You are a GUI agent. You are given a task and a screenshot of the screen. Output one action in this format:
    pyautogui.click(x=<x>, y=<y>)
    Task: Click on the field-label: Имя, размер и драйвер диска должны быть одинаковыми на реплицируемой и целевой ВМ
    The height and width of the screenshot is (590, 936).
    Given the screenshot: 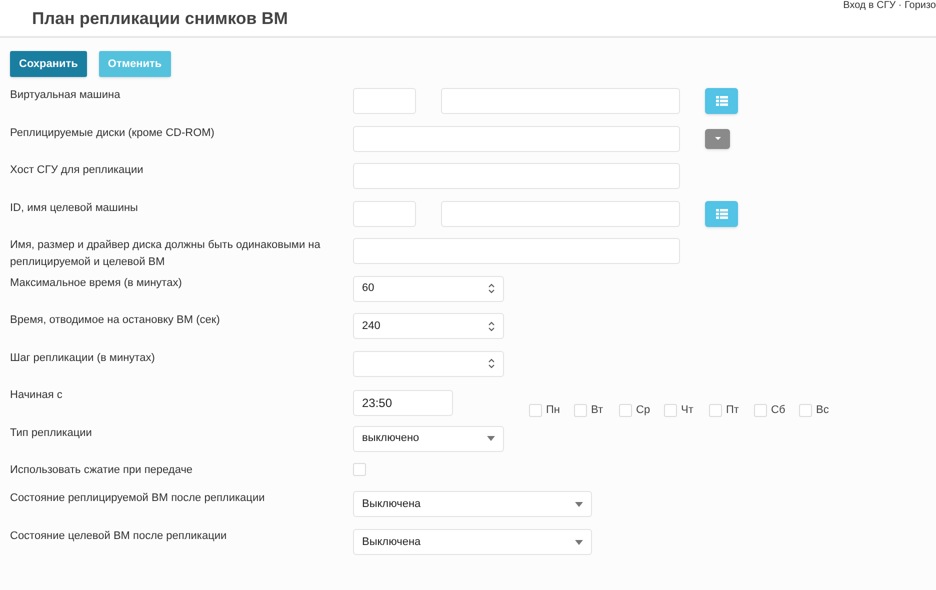 What is the action you would take?
    pyautogui.click(x=165, y=254)
    